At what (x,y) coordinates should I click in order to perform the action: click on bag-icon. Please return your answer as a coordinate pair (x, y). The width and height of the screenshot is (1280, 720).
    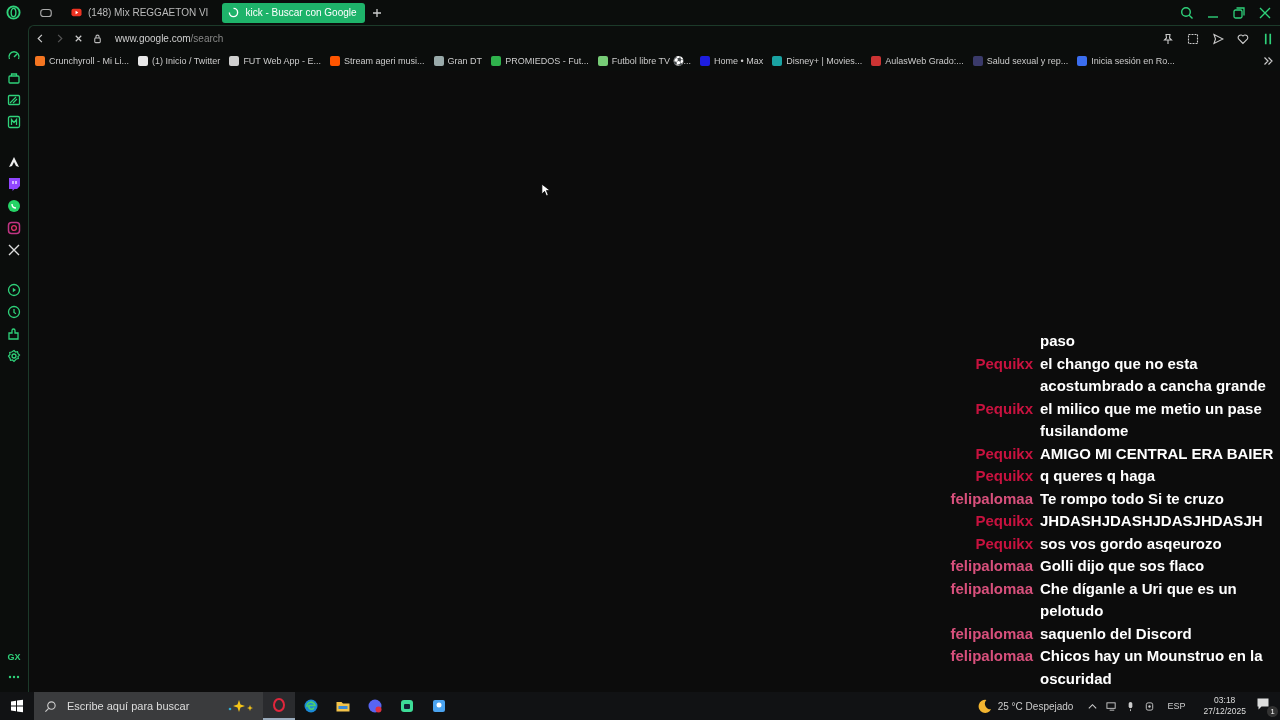
    Looking at the image, I should click on (14, 78).